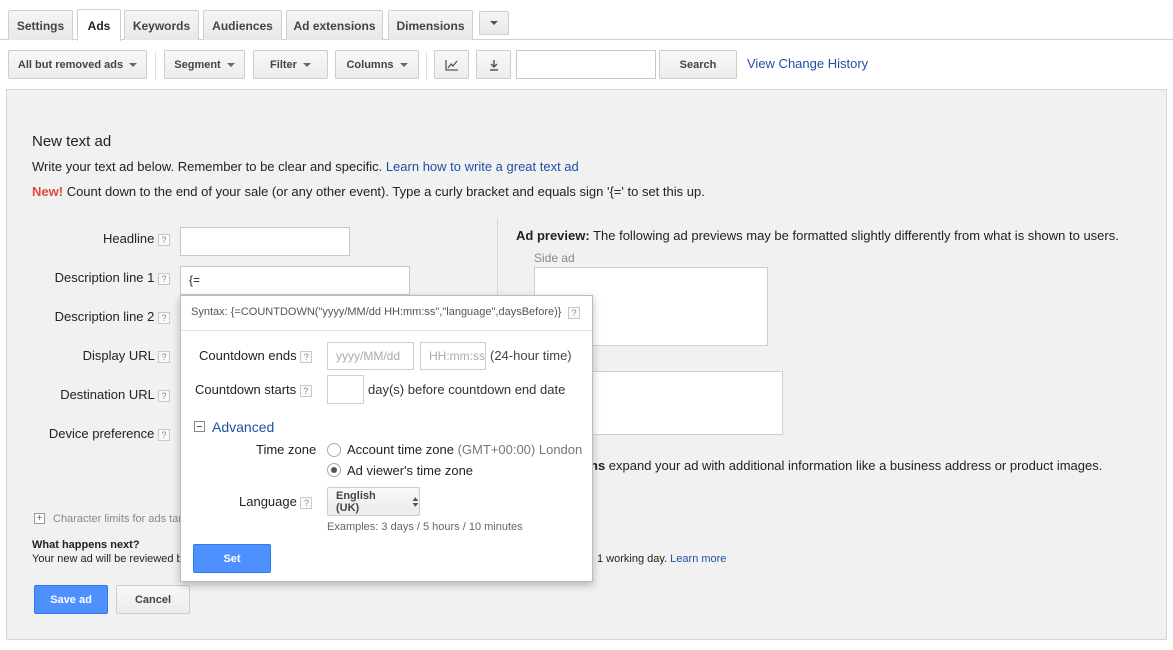 This screenshot has height=650, width=1173. What do you see at coordinates (295, 280) in the screenshot?
I see `description-line-1-input: {=` at bounding box center [295, 280].